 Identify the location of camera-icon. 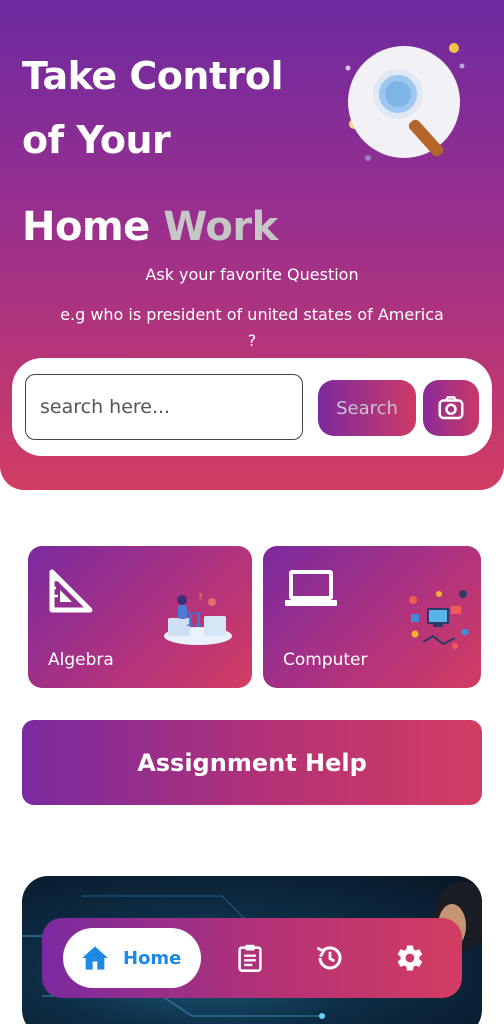
(451, 408).